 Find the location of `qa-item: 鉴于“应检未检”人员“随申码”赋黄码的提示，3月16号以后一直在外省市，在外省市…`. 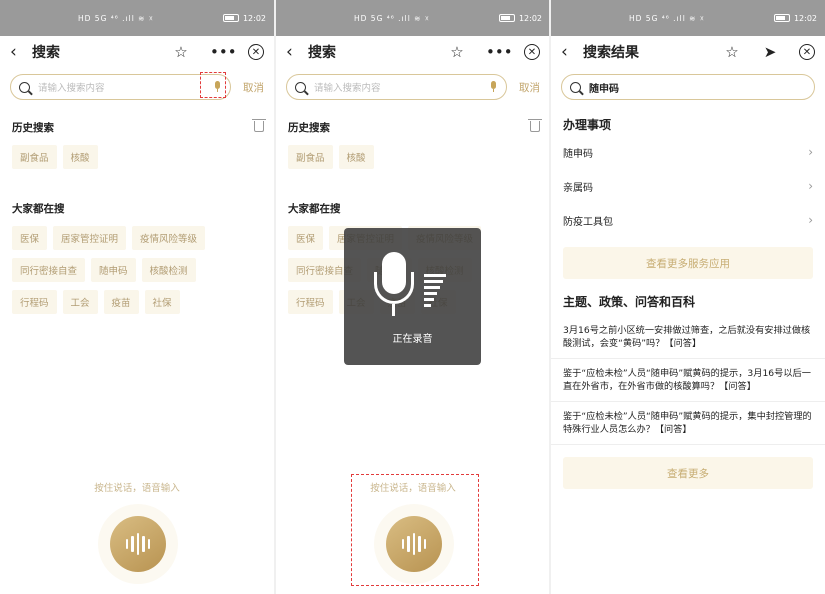

qa-item: 鉴于“应检未检”人员“随申码”赋黄码的提示，3月16号以后一直在外省市，在外省市… is located at coordinates (688, 380).